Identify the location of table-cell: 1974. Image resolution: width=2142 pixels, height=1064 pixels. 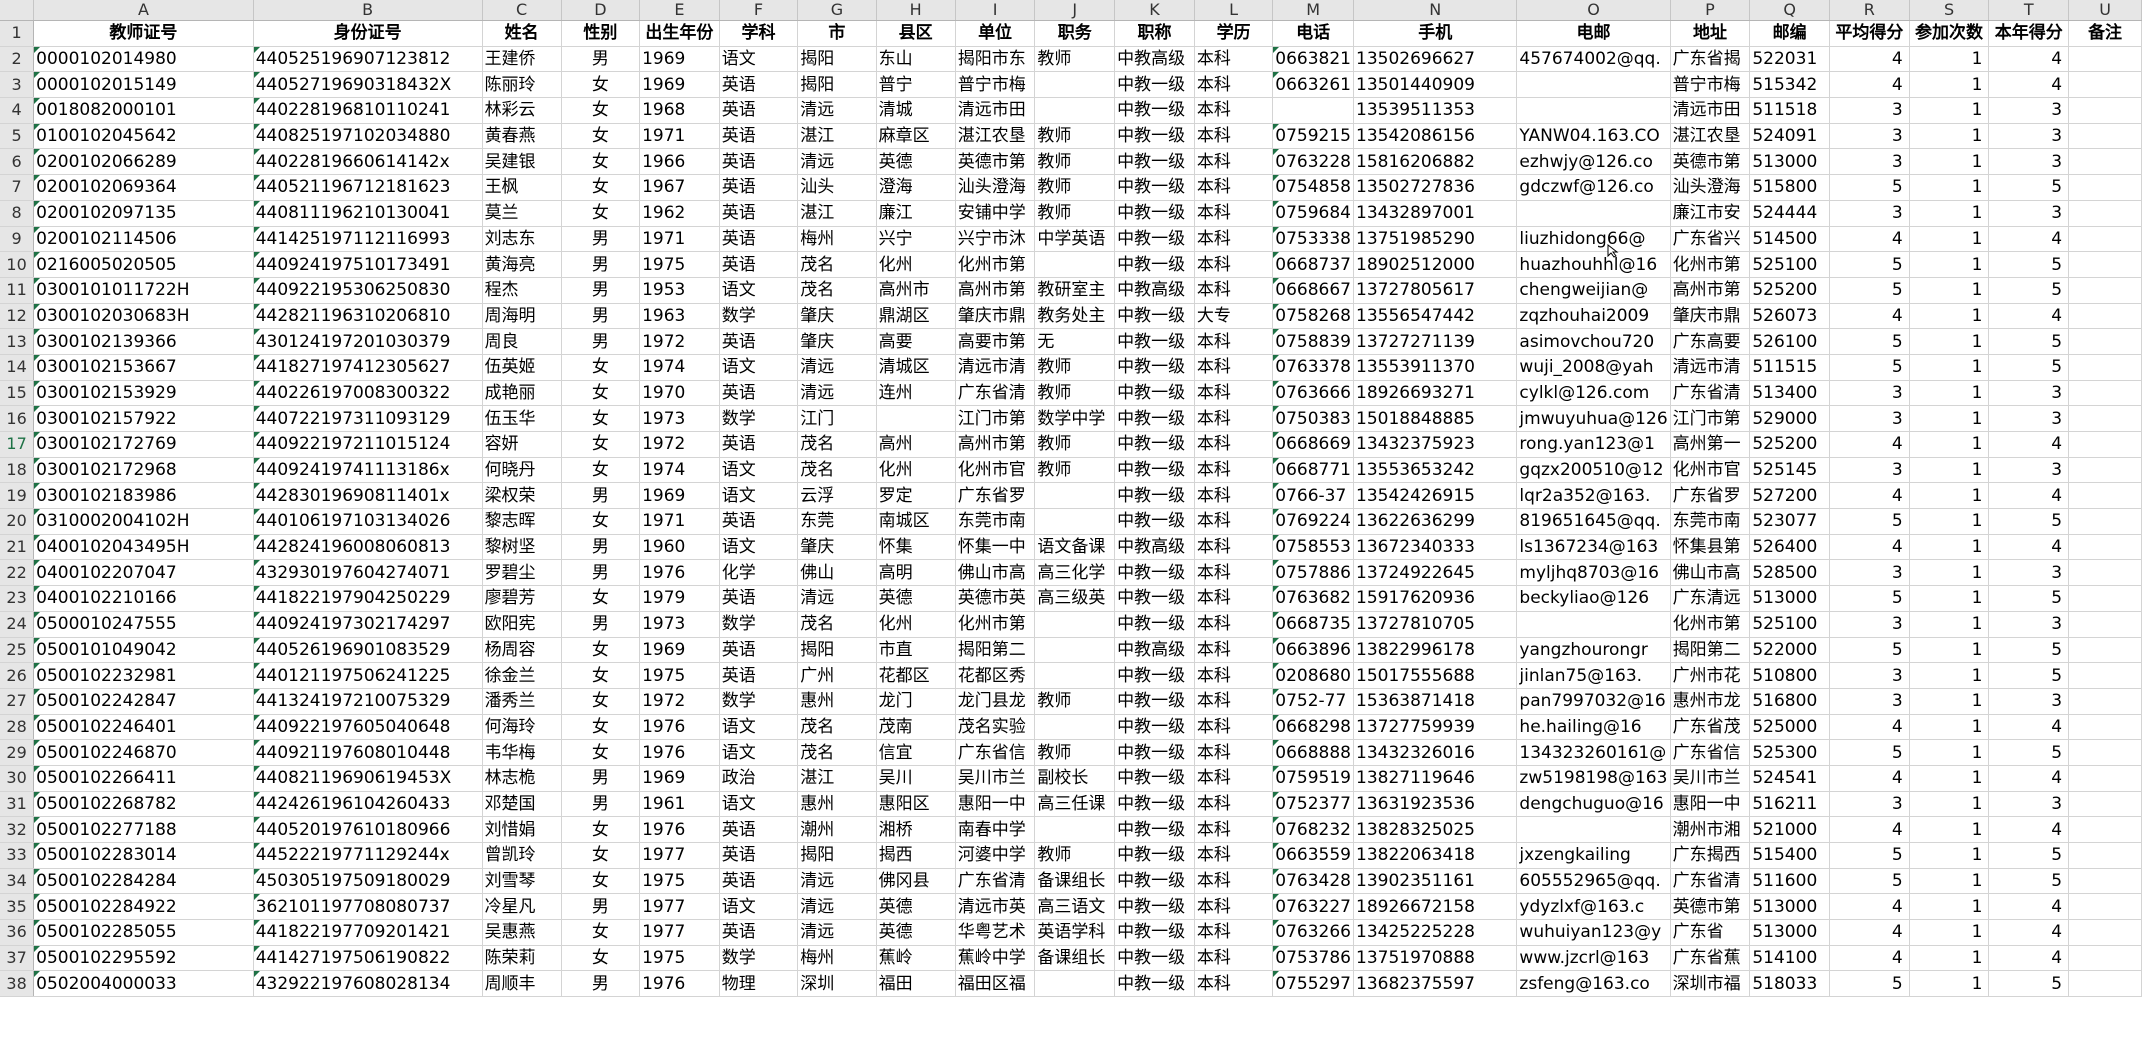
(679, 367).